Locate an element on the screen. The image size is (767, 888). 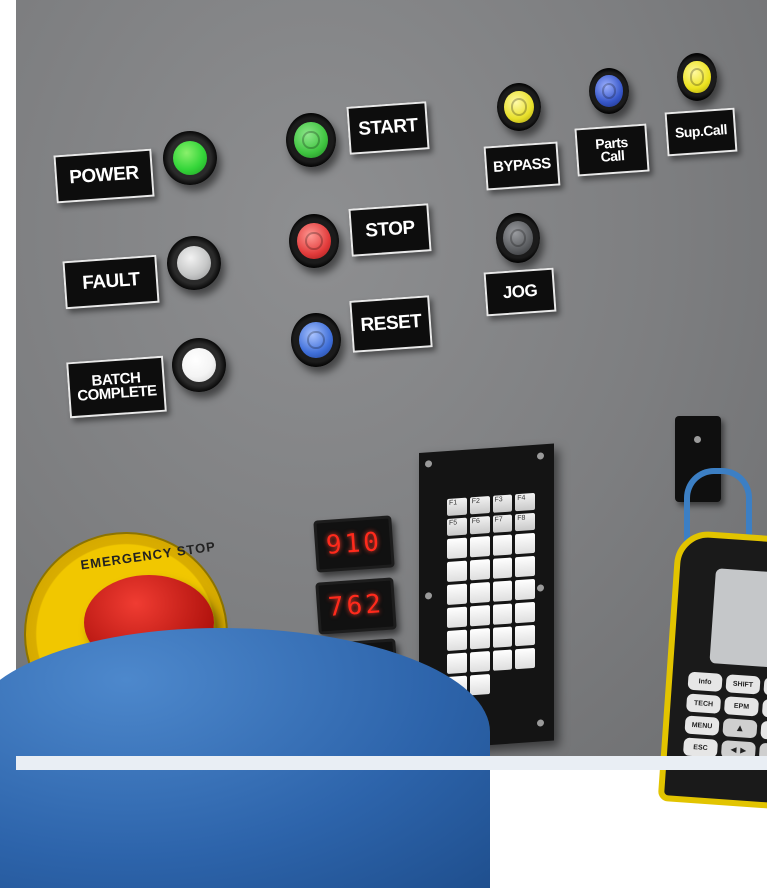
parts-call-label-plate: Parts Call is located at coordinates (612, 150).